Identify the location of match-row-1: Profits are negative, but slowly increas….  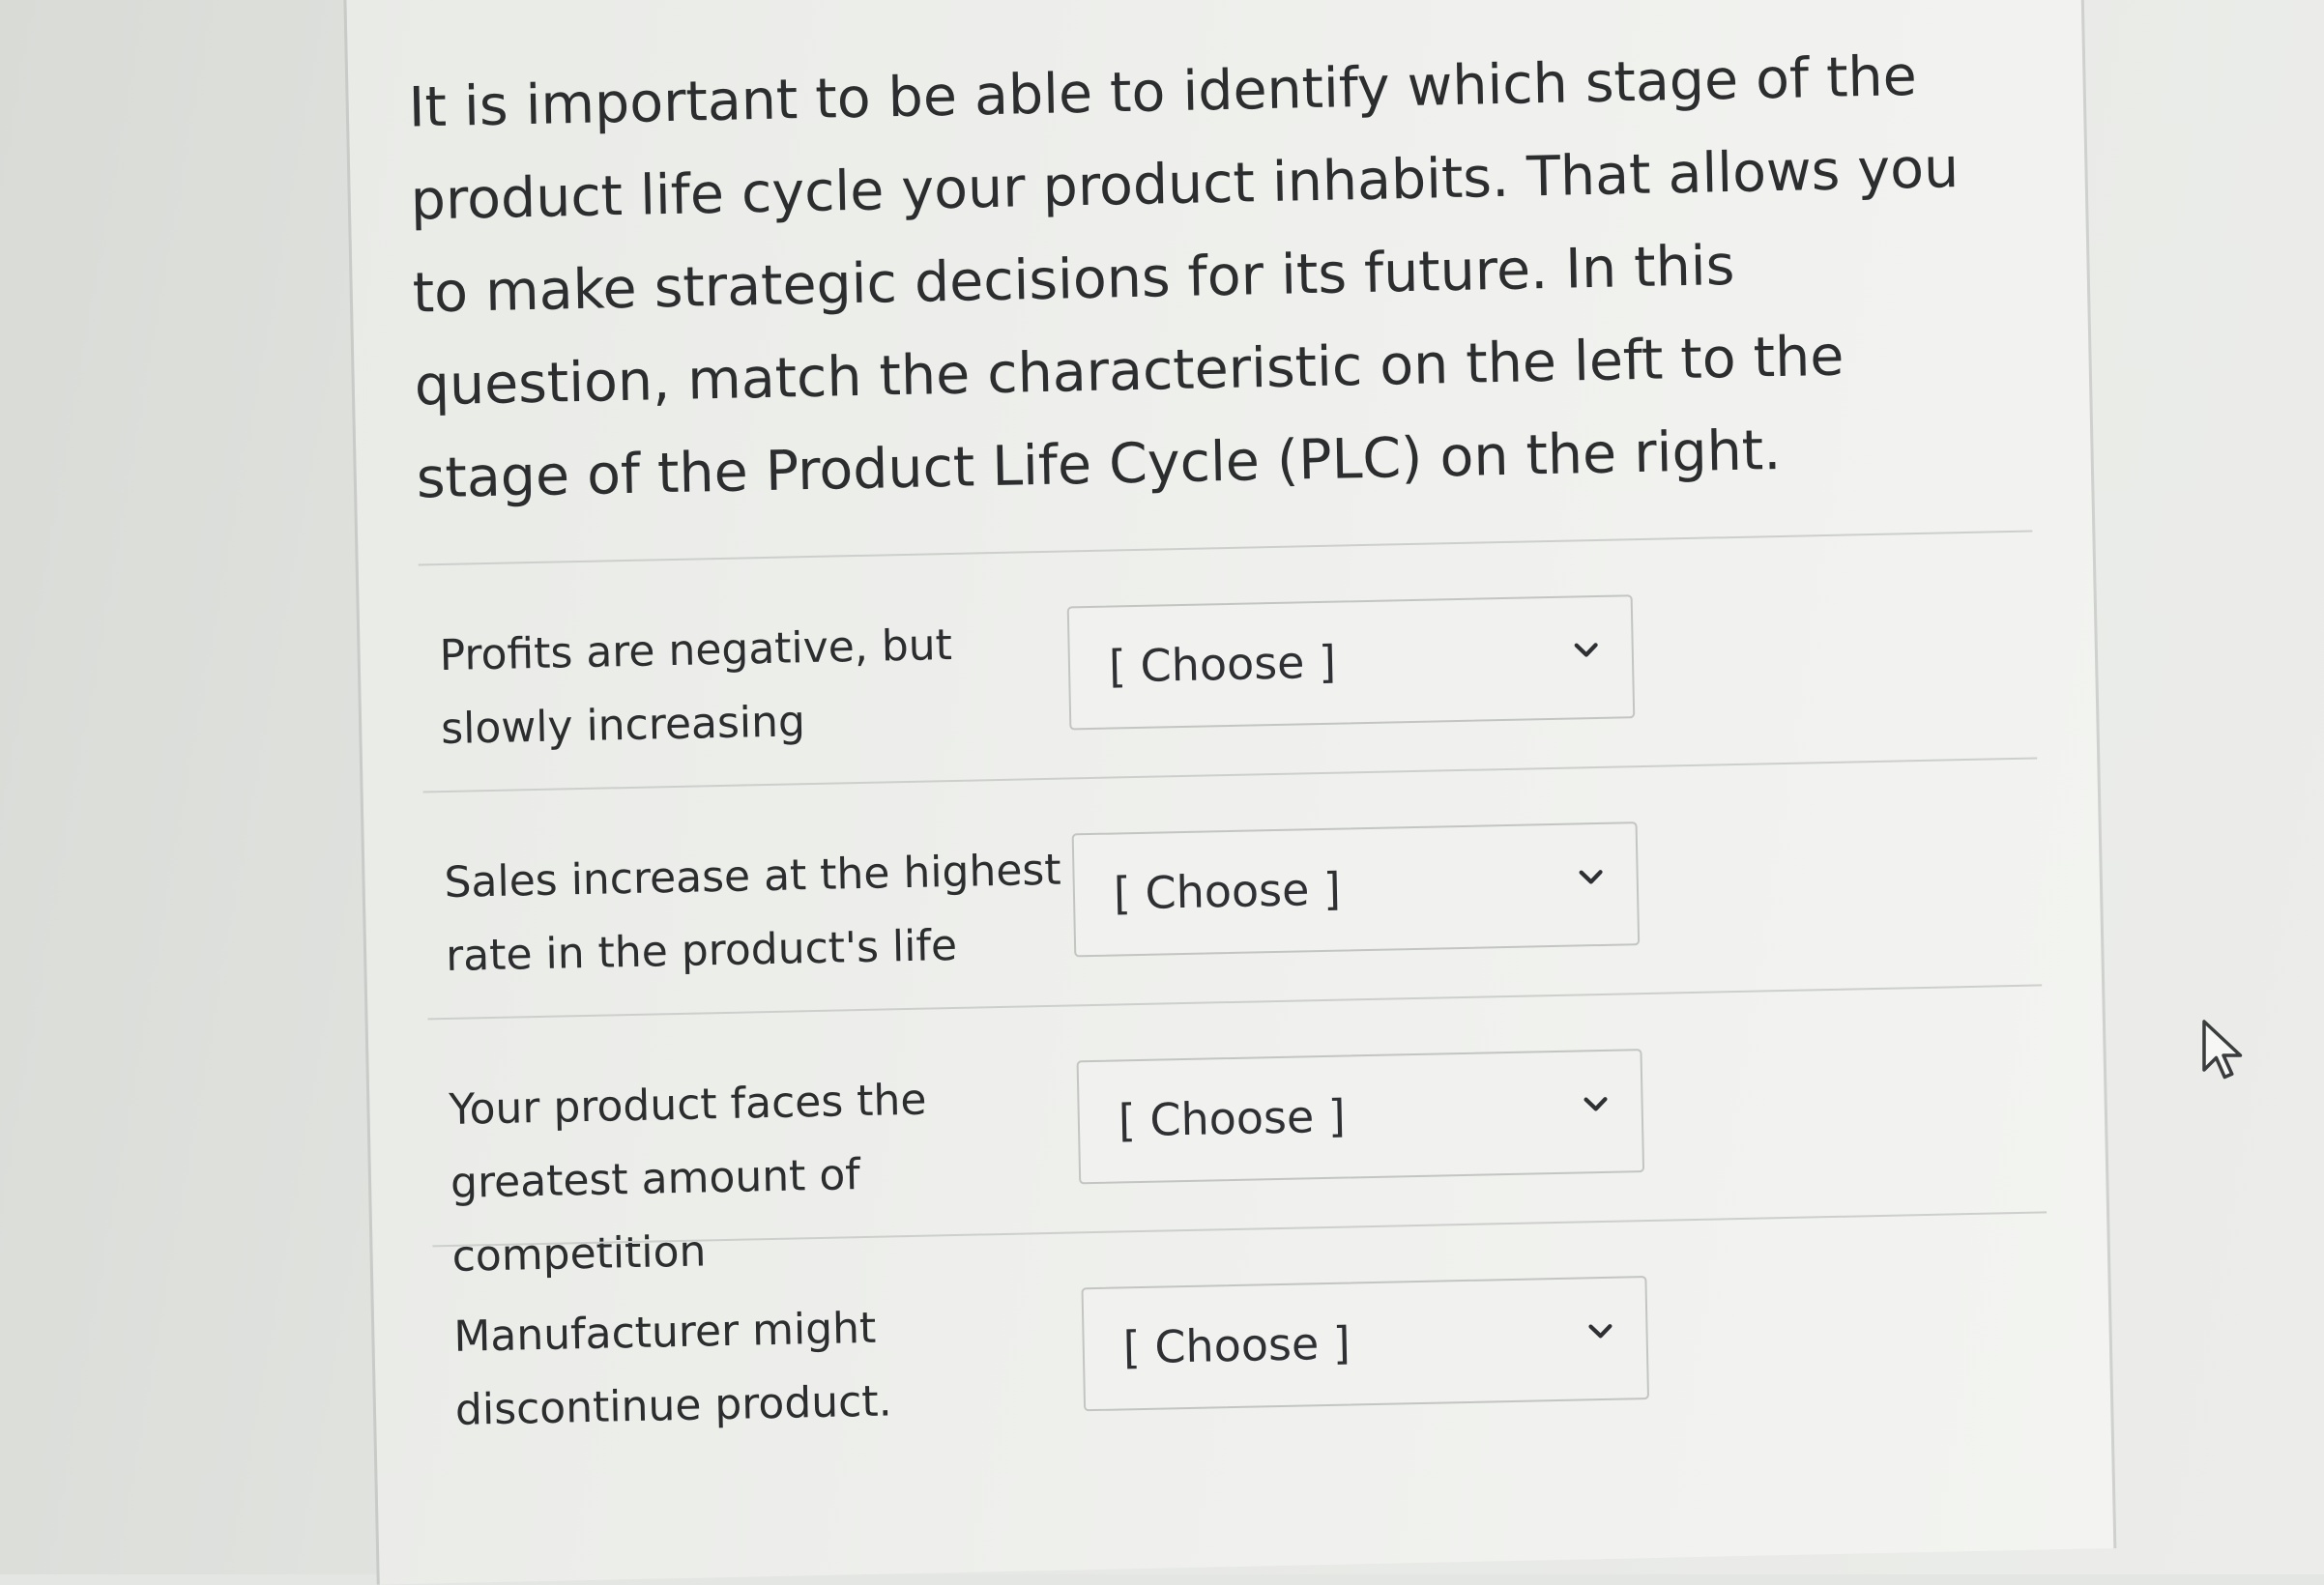
(1228, 663).